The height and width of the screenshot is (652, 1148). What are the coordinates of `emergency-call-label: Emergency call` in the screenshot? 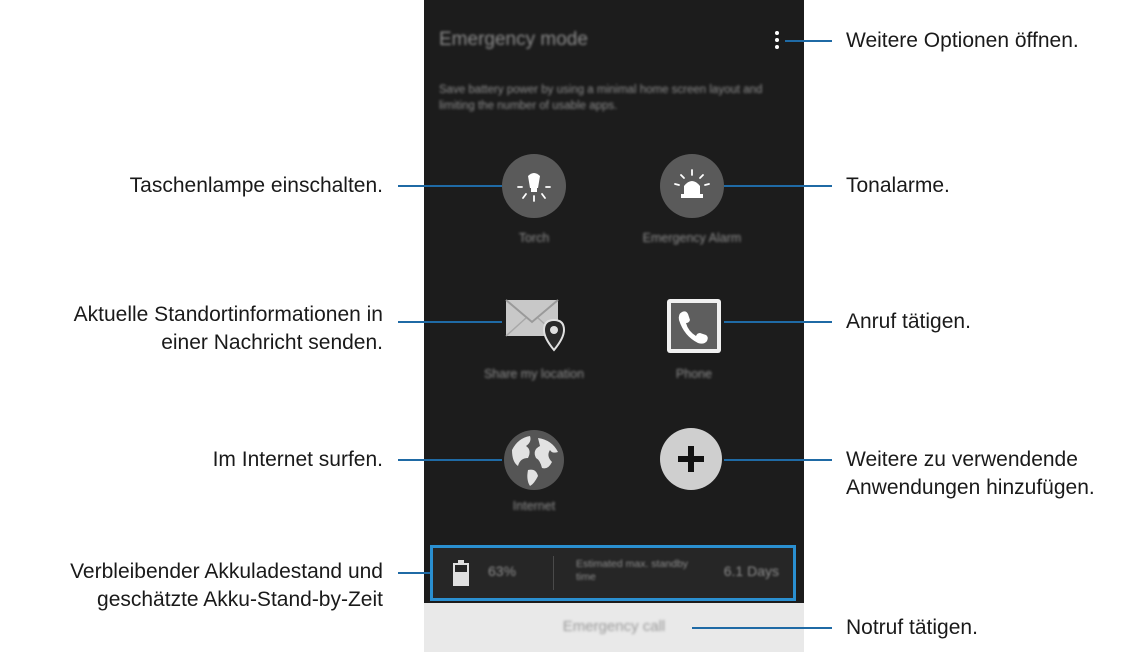 It's located at (614, 626).